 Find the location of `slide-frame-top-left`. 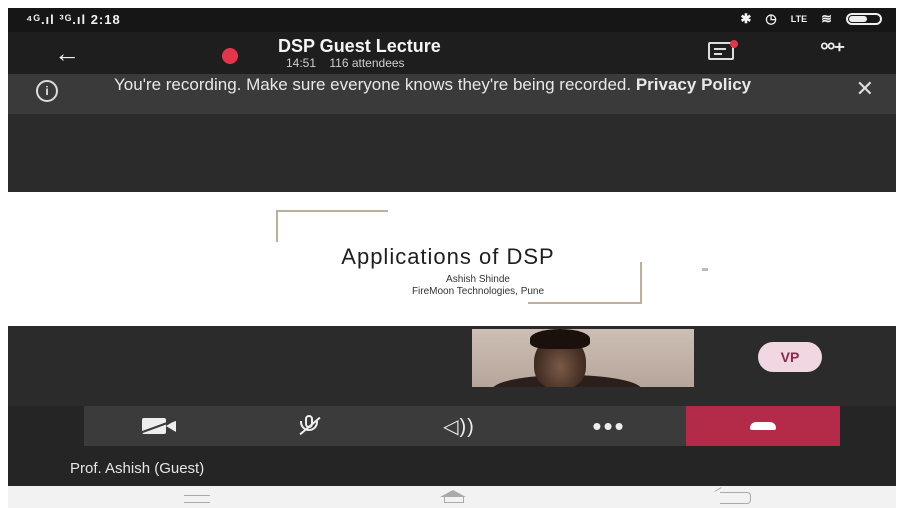

slide-frame-top-left is located at coordinates (332, 226).